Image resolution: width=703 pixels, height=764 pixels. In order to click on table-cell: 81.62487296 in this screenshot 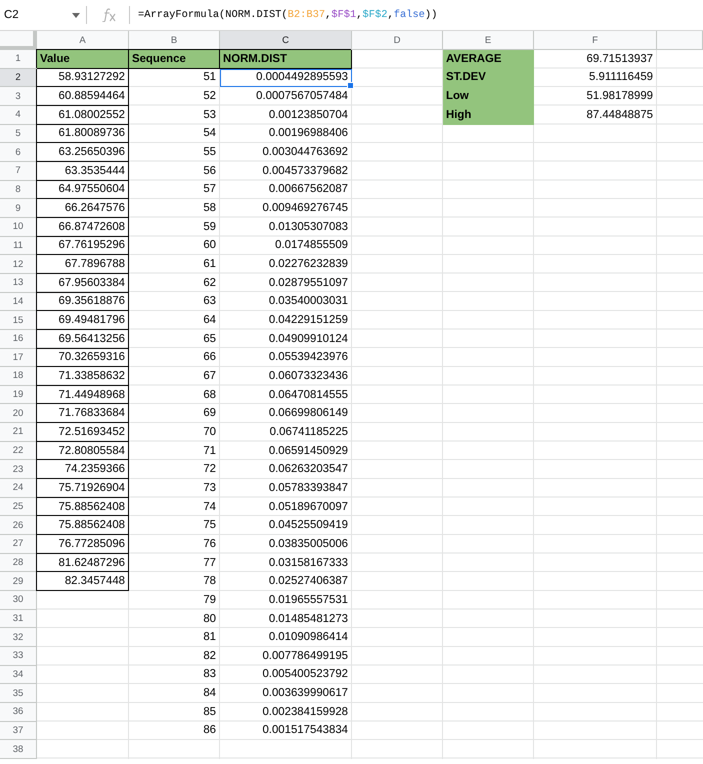, I will do `click(83, 563)`.